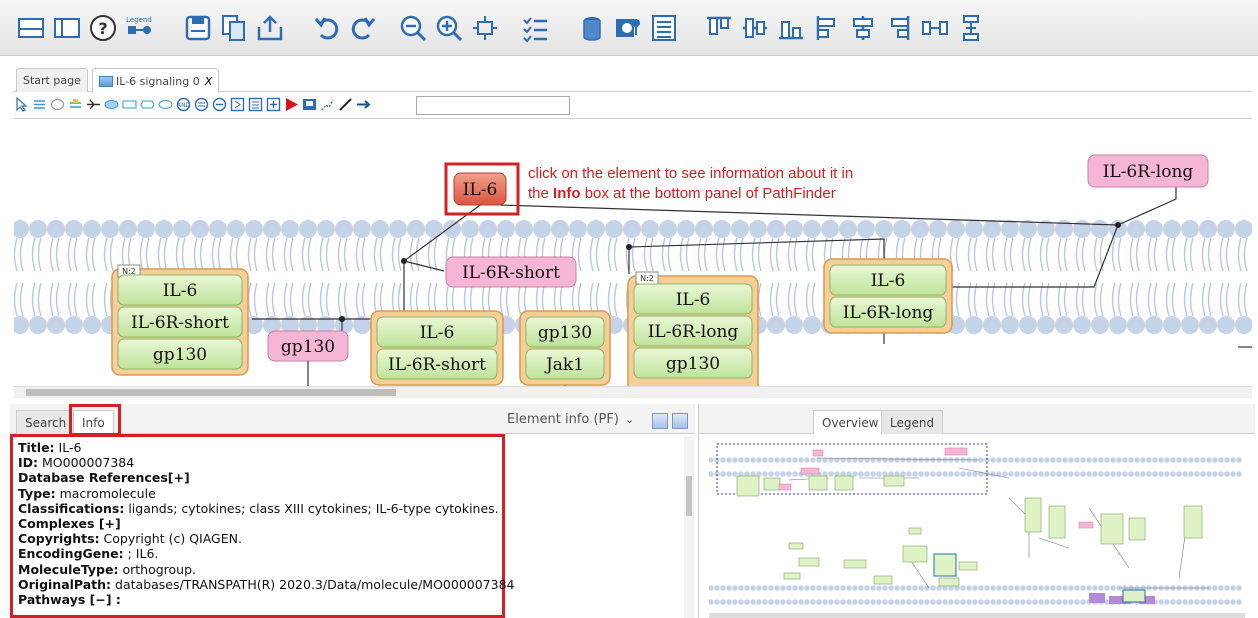 The height and width of the screenshot is (618, 1258). Describe the element at coordinates (535, 28) in the screenshot. I see `checklist-icon` at that location.